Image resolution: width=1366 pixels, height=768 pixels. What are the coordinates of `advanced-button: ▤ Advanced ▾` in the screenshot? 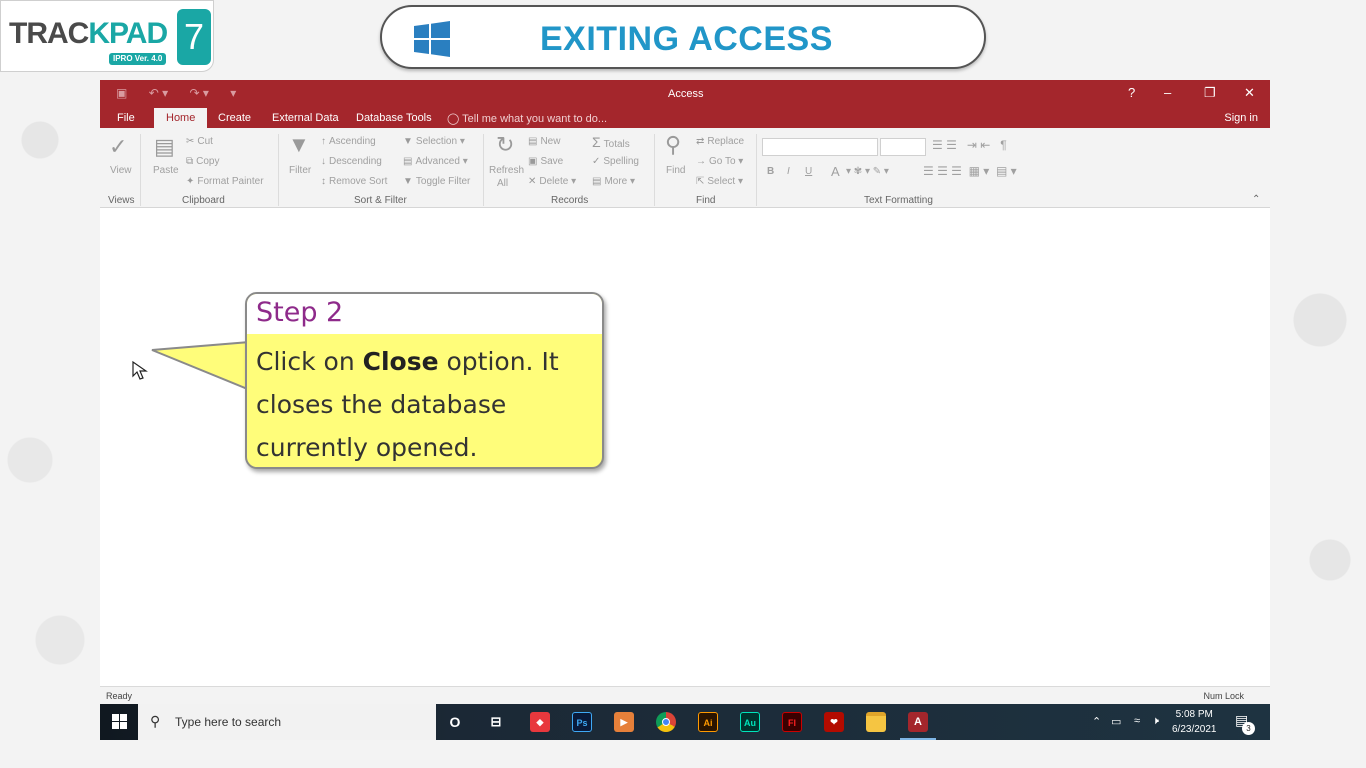 It's located at (435, 161).